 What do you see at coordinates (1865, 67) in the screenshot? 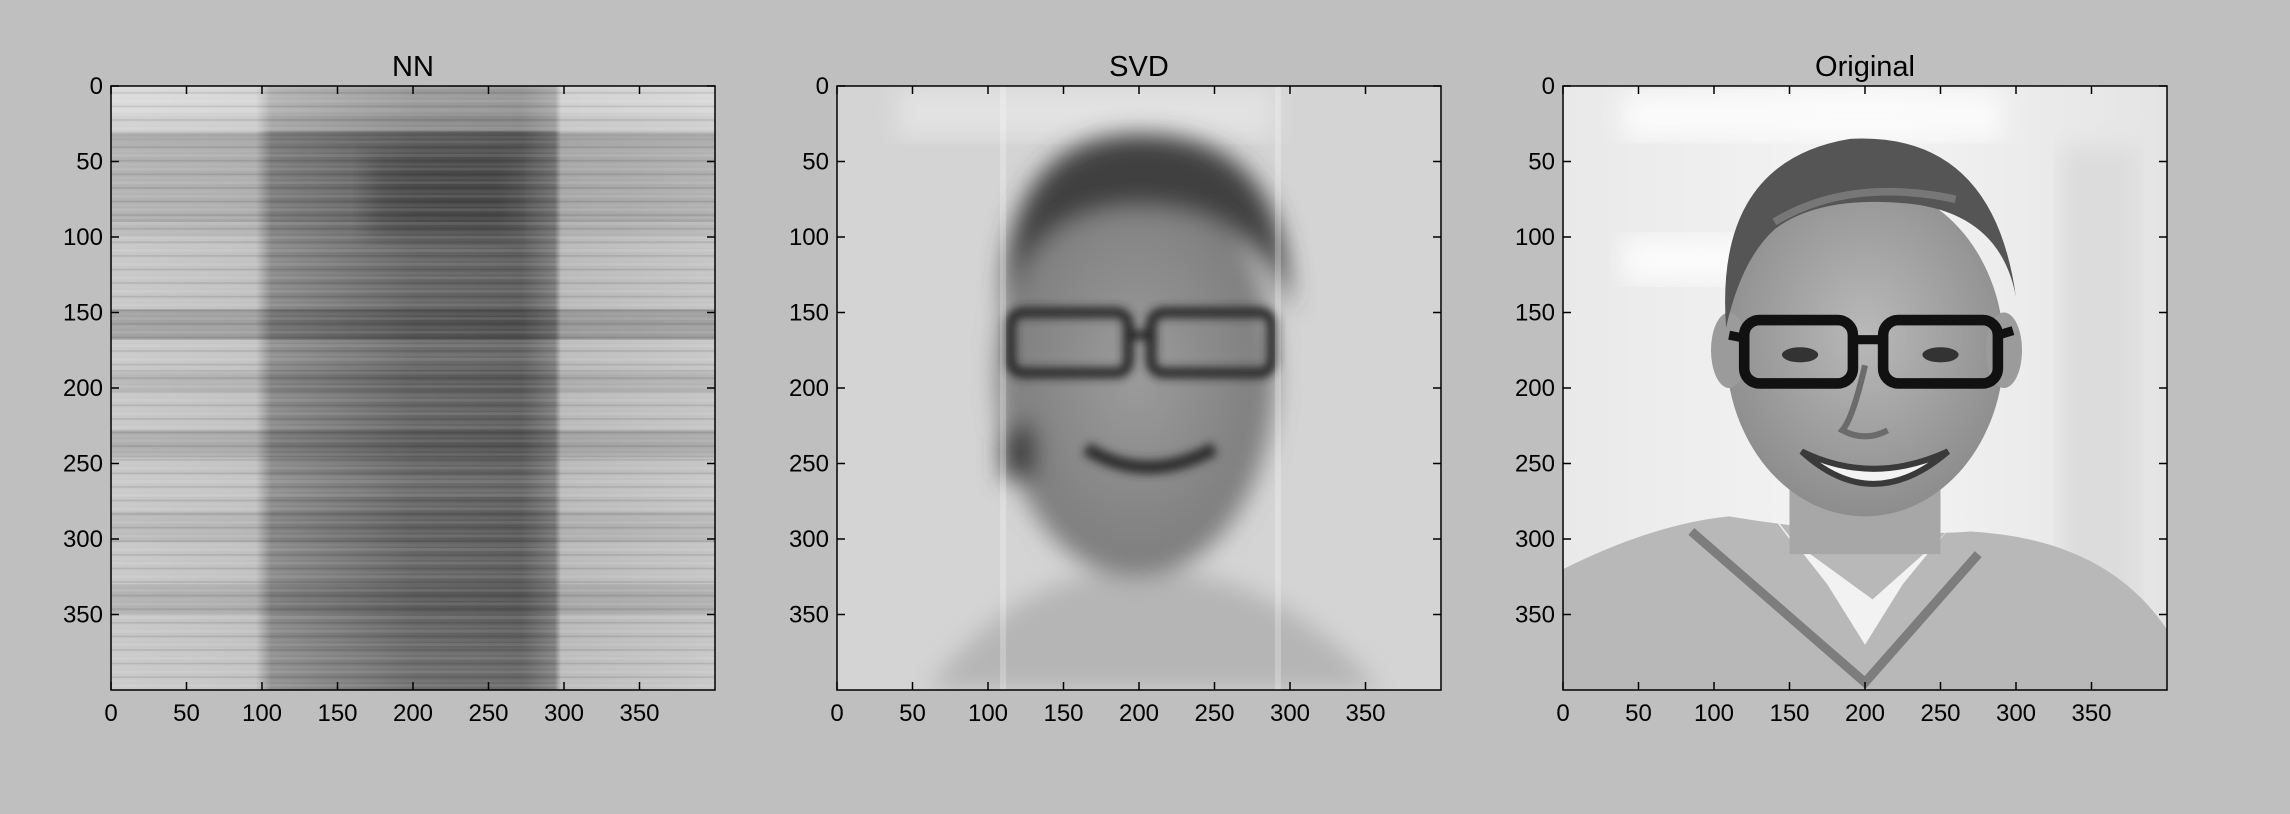
I see `panel-title: Original` at bounding box center [1865, 67].